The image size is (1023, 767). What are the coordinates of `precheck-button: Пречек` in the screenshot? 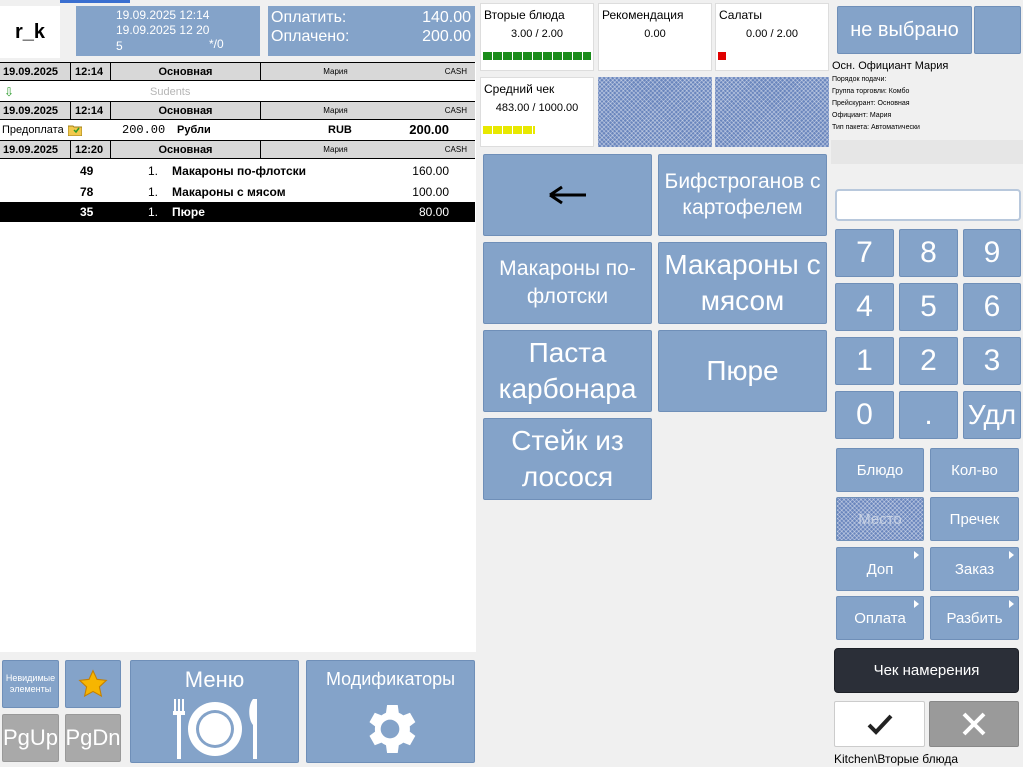 It's located at (974, 519).